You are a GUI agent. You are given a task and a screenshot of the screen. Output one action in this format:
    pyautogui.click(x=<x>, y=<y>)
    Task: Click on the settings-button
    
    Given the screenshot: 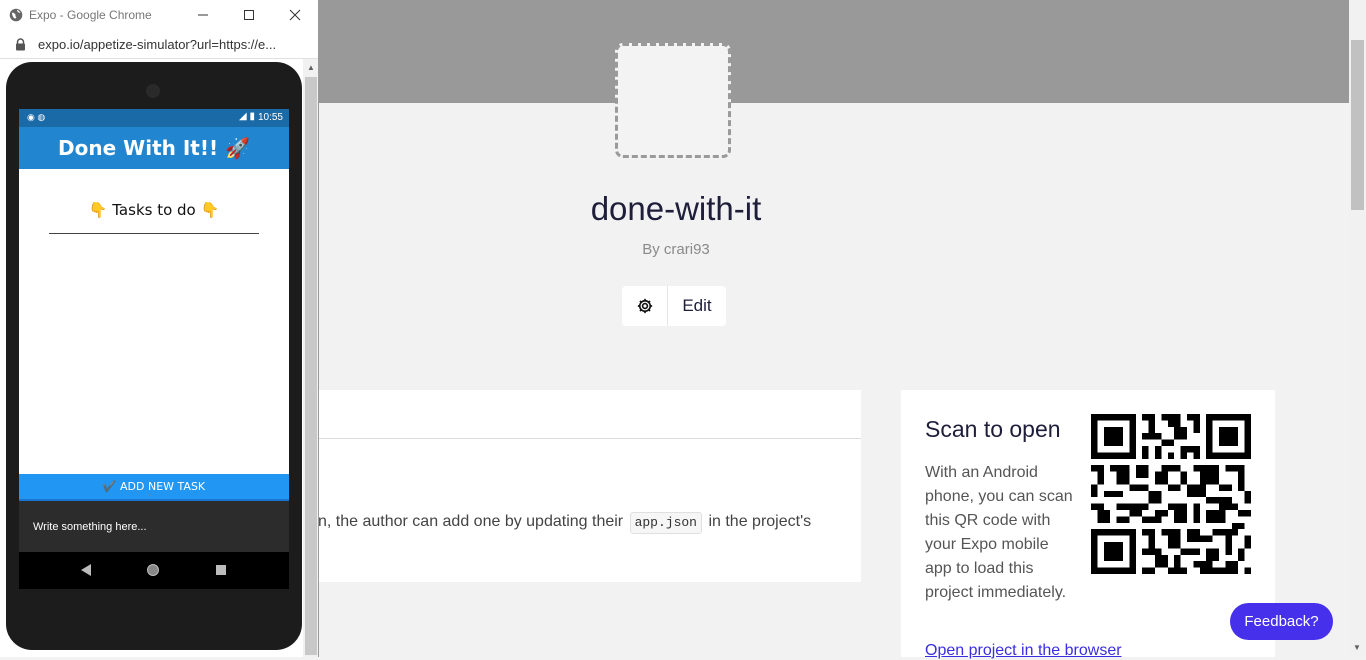 What is the action you would take?
    pyautogui.click(x=645, y=306)
    